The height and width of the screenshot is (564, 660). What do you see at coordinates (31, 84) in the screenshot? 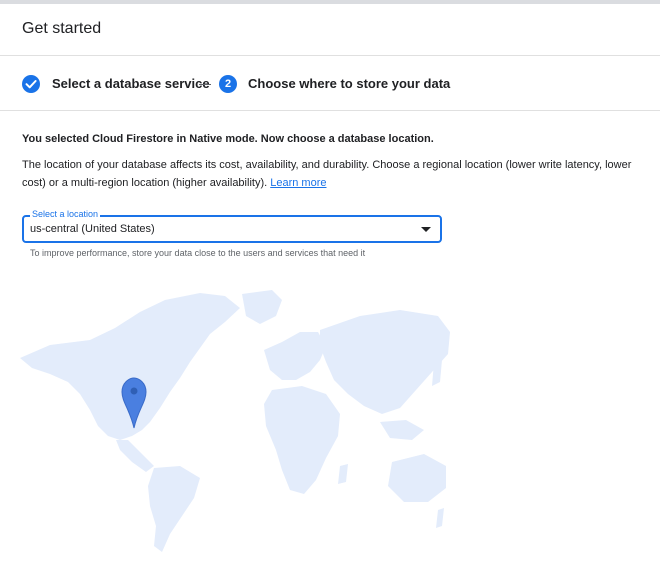
I see `check-circle-icon` at bounding box center [31, 84].